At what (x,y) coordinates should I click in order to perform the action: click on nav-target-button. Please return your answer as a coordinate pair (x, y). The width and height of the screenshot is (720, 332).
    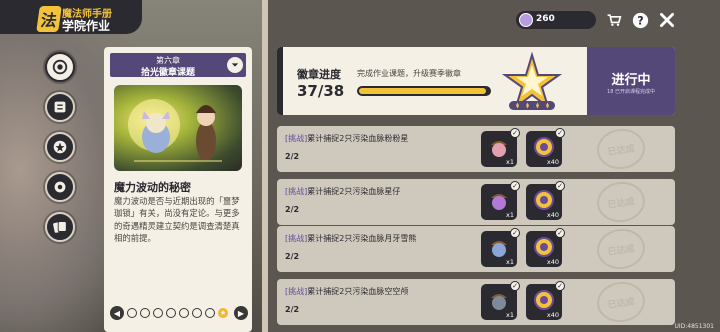
    Looking at the image, I should click on (60, 67).